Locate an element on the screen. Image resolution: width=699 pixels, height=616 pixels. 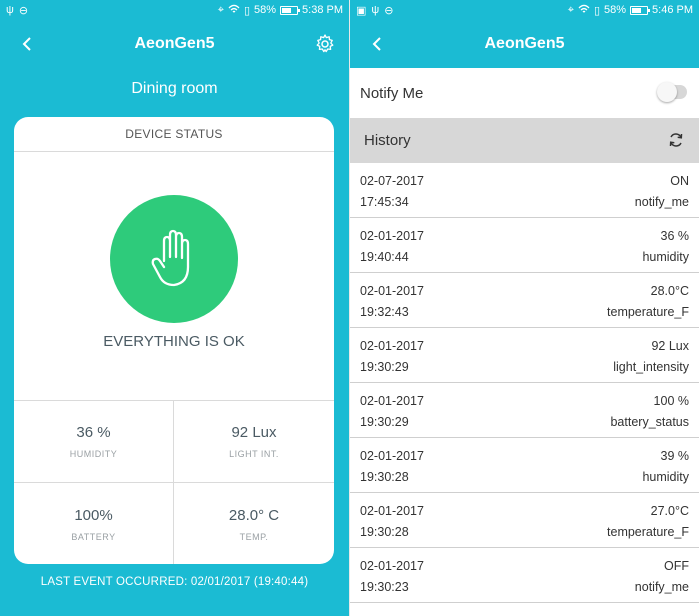
history-type: battery_status is located at coordinates (649, 422).